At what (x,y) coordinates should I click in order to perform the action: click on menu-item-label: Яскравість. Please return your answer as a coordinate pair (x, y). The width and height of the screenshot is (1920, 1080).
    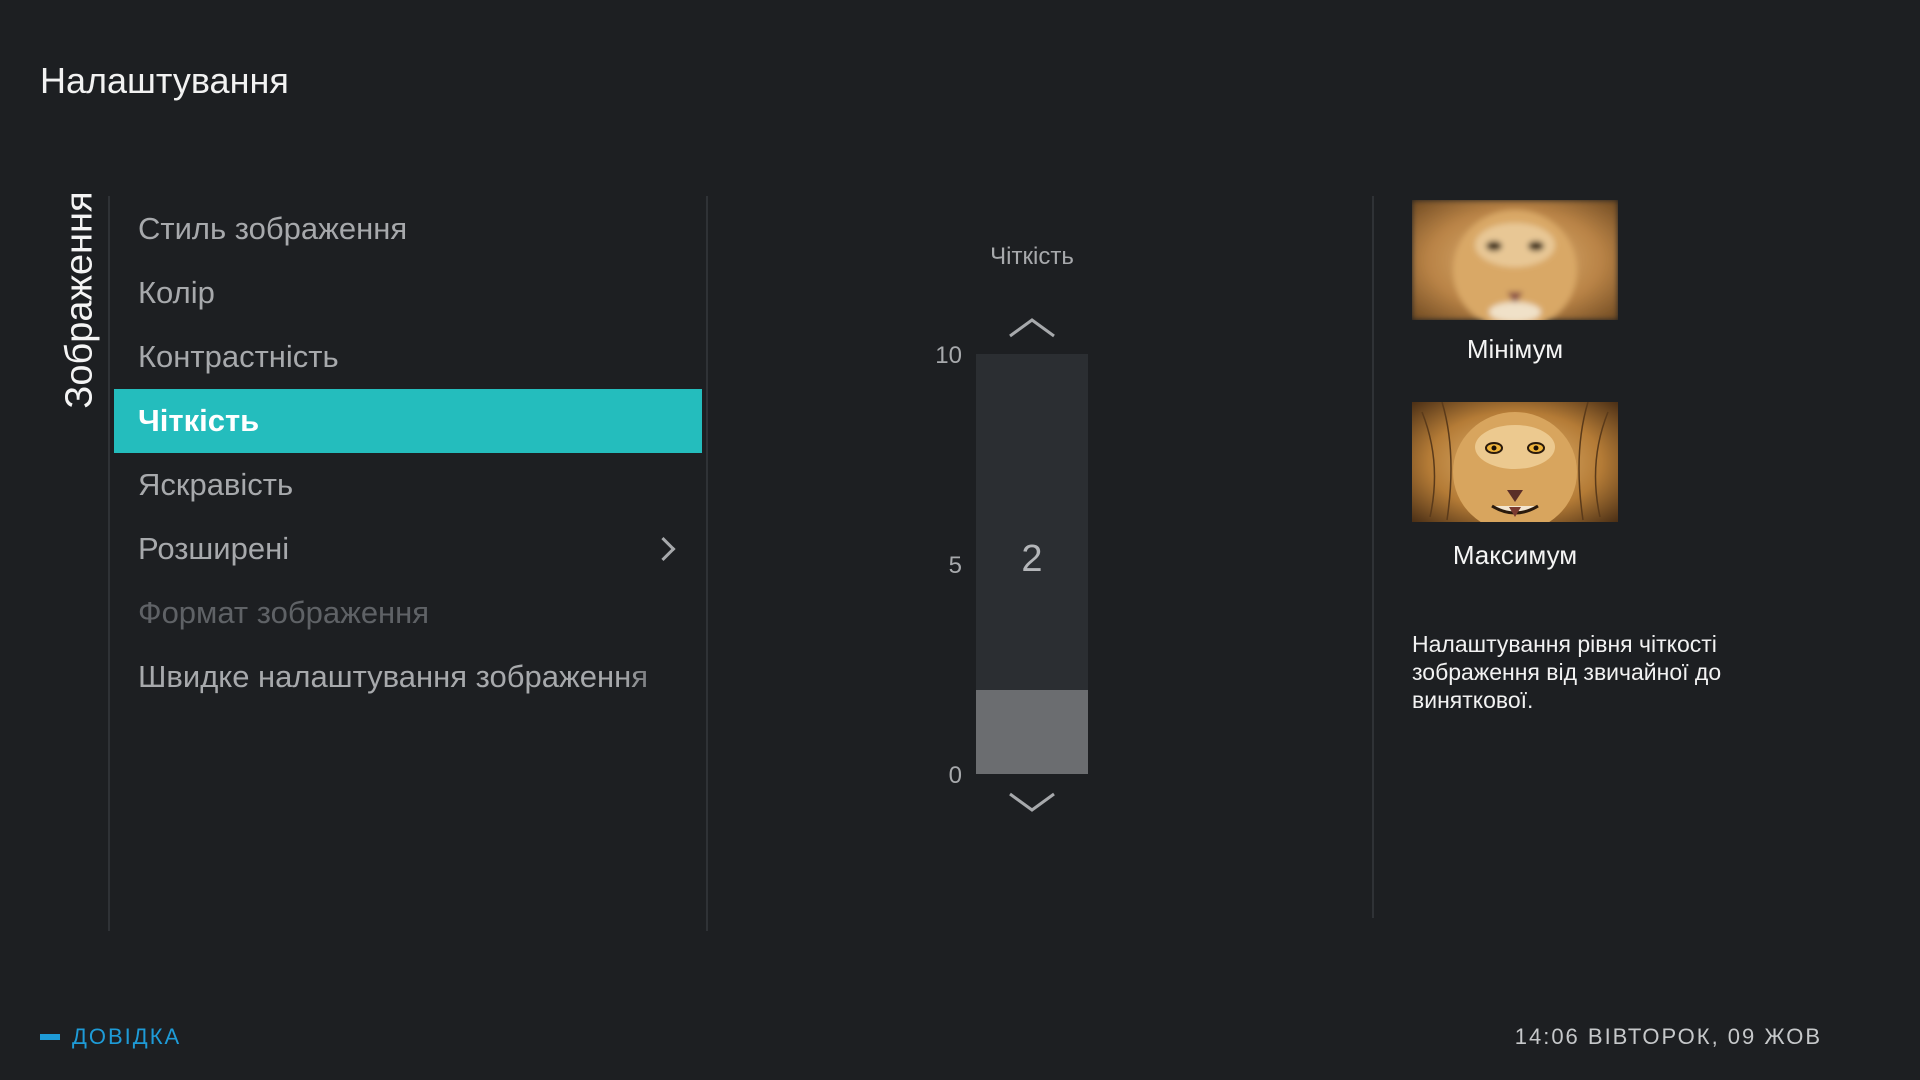
    Looking at the image, I should click on (216, 484).